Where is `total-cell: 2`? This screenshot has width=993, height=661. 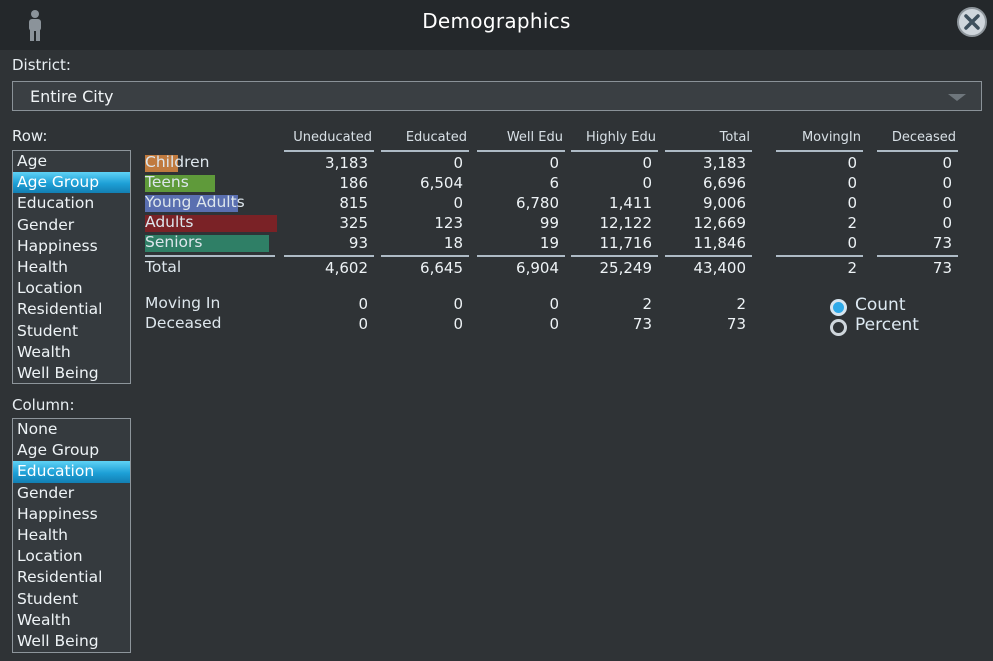 total-cell: 2 is located at coordinates (852, 268).